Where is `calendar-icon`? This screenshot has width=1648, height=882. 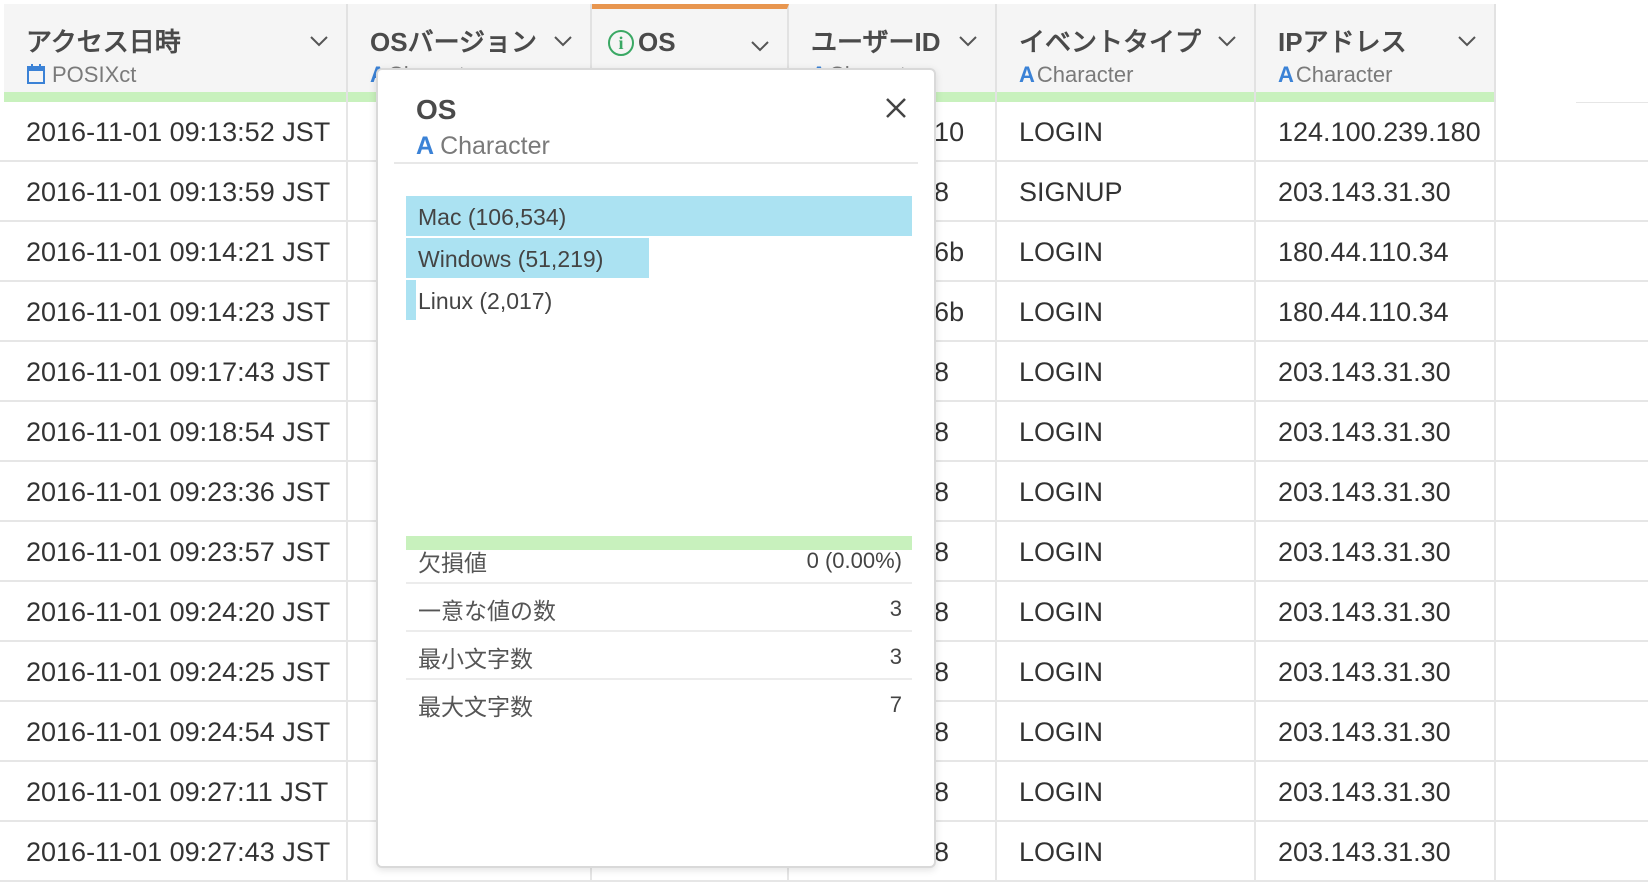 calendar-icon is located at coordinates (36, 74).